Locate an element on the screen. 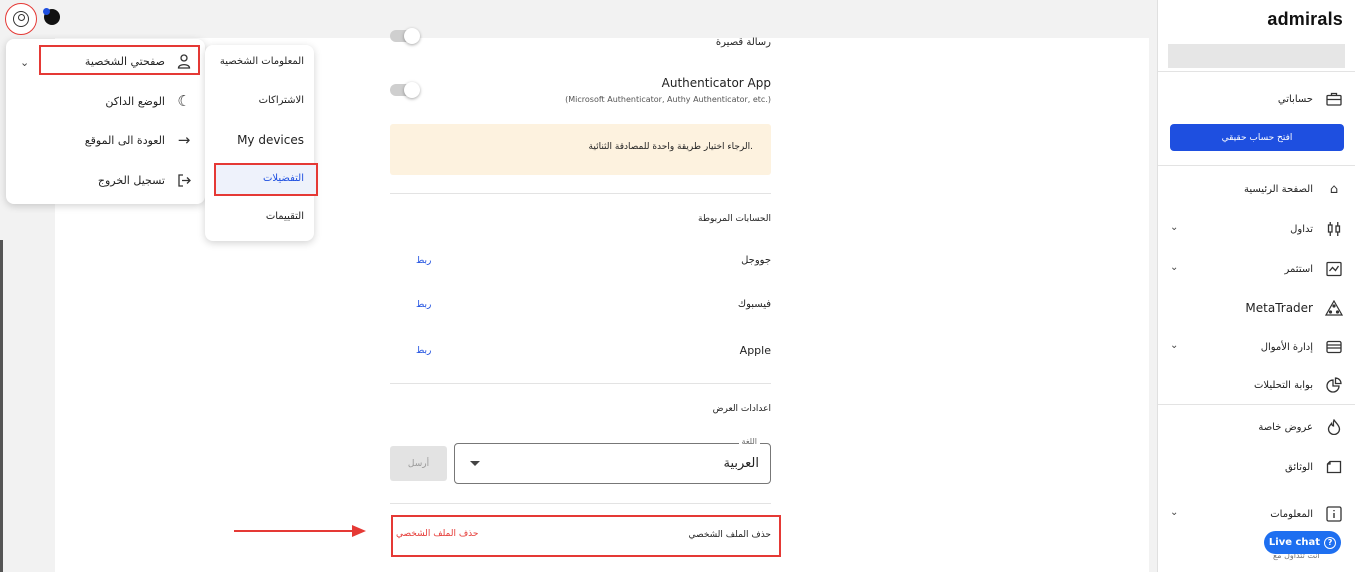  sidebar-item-label: تداول is located at coordinates (1301, 229).